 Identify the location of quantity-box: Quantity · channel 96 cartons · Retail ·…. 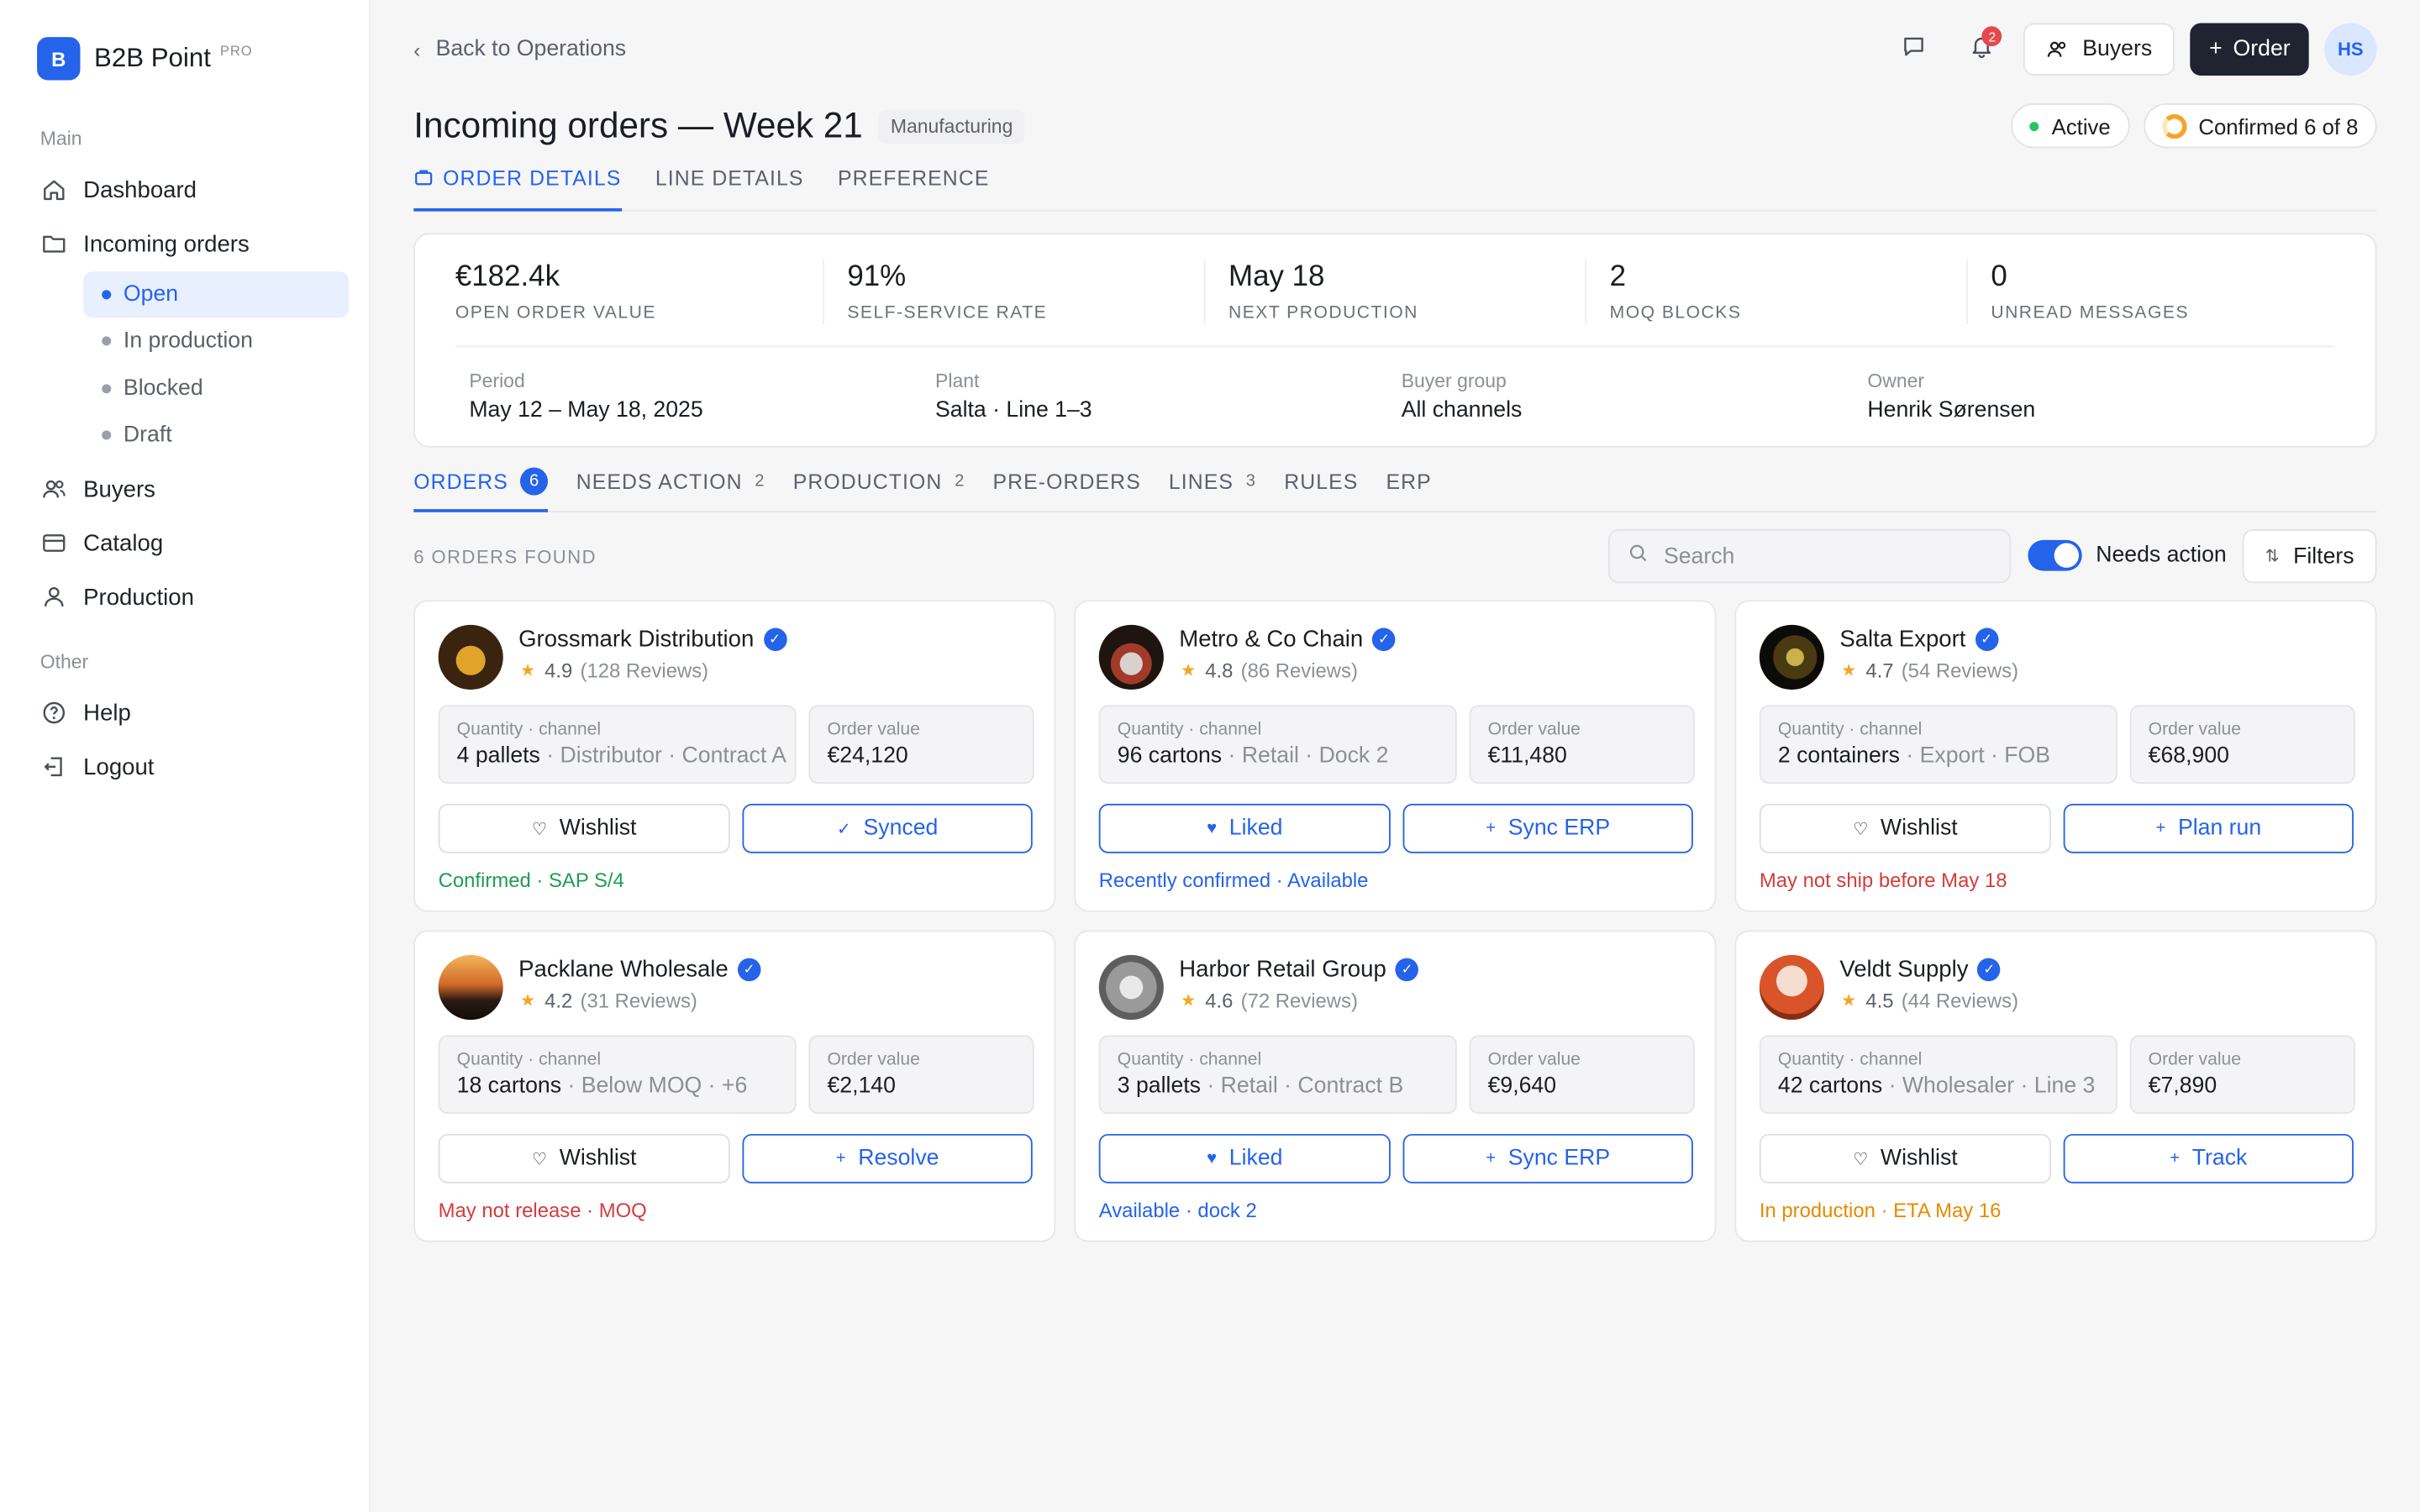
(1277, 745).